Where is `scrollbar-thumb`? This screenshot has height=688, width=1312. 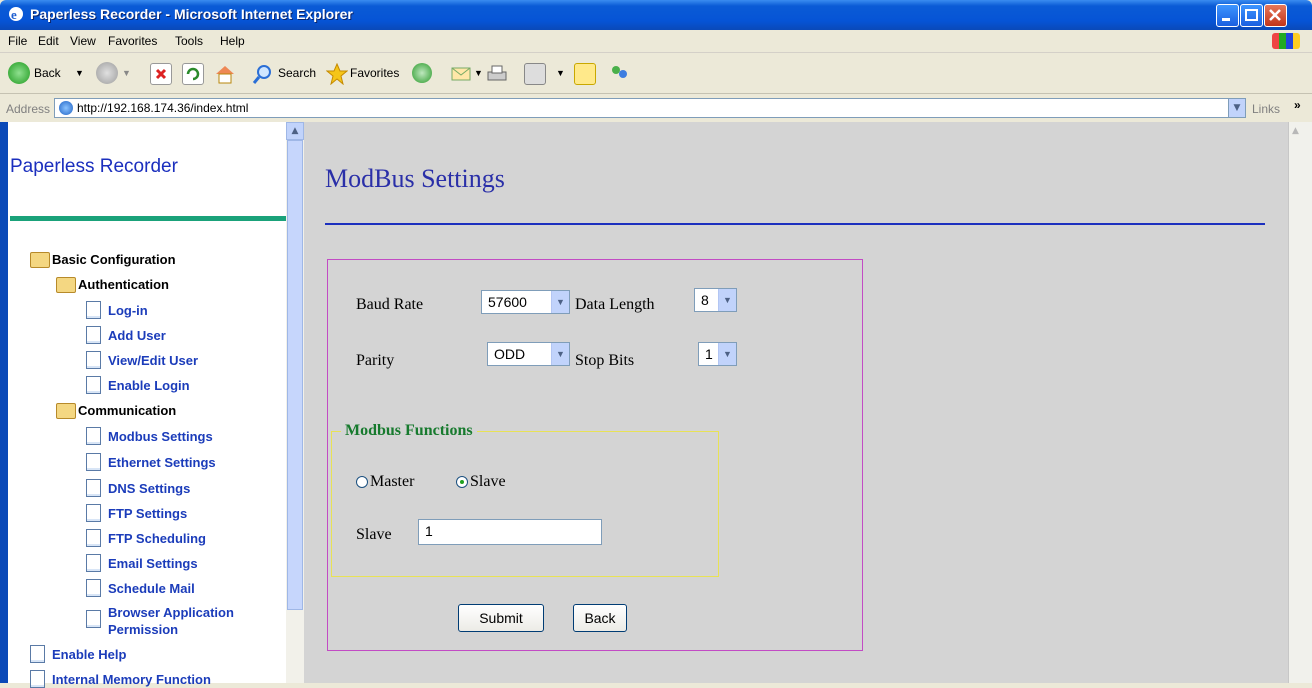
scrollbar-thumb is located at coordinates (295, 375).